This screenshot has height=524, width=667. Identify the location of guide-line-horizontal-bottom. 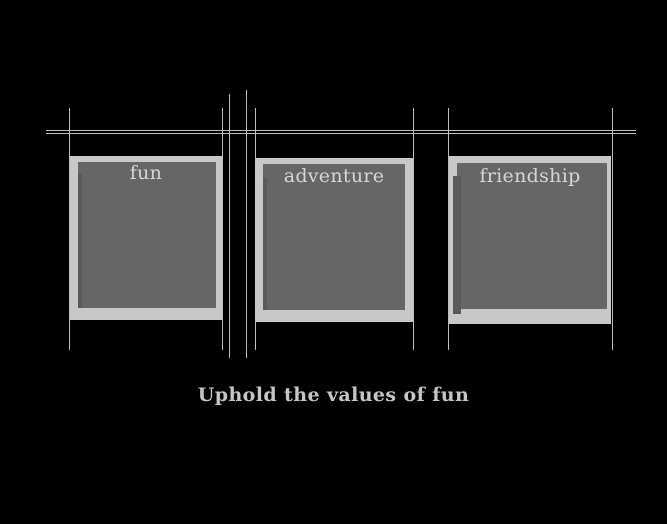
(341, 133).